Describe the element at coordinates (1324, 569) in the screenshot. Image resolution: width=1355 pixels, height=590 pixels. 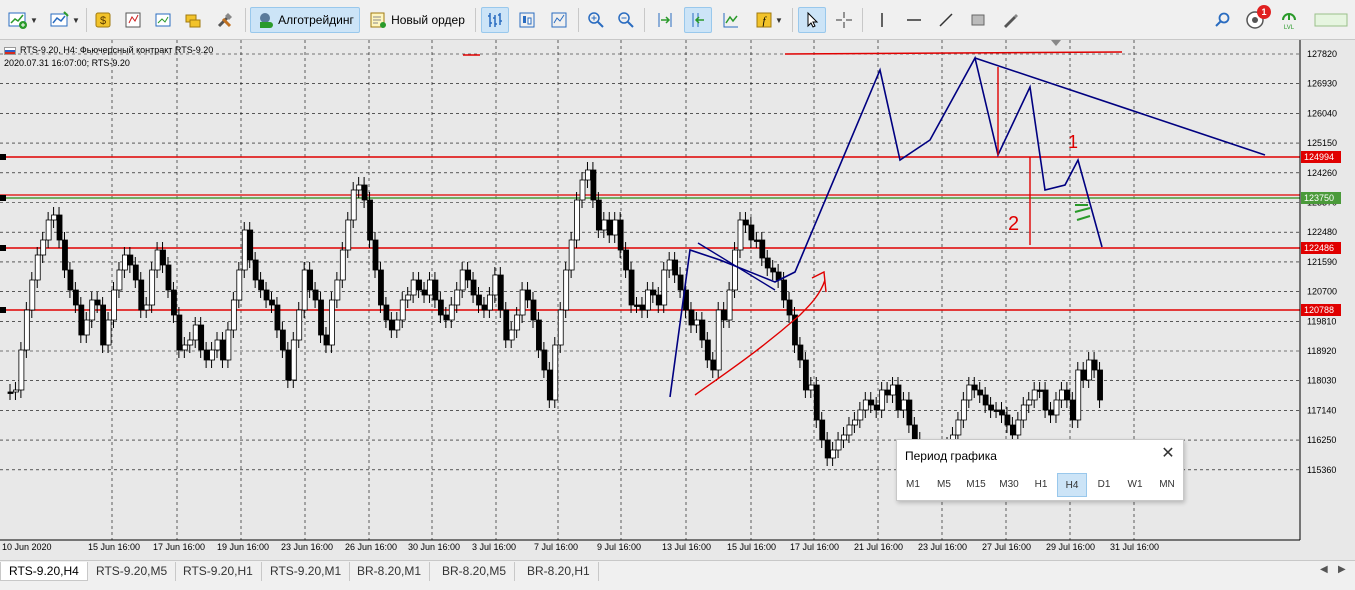
I see `tab-scroll-left-icon: ◀` at that location.